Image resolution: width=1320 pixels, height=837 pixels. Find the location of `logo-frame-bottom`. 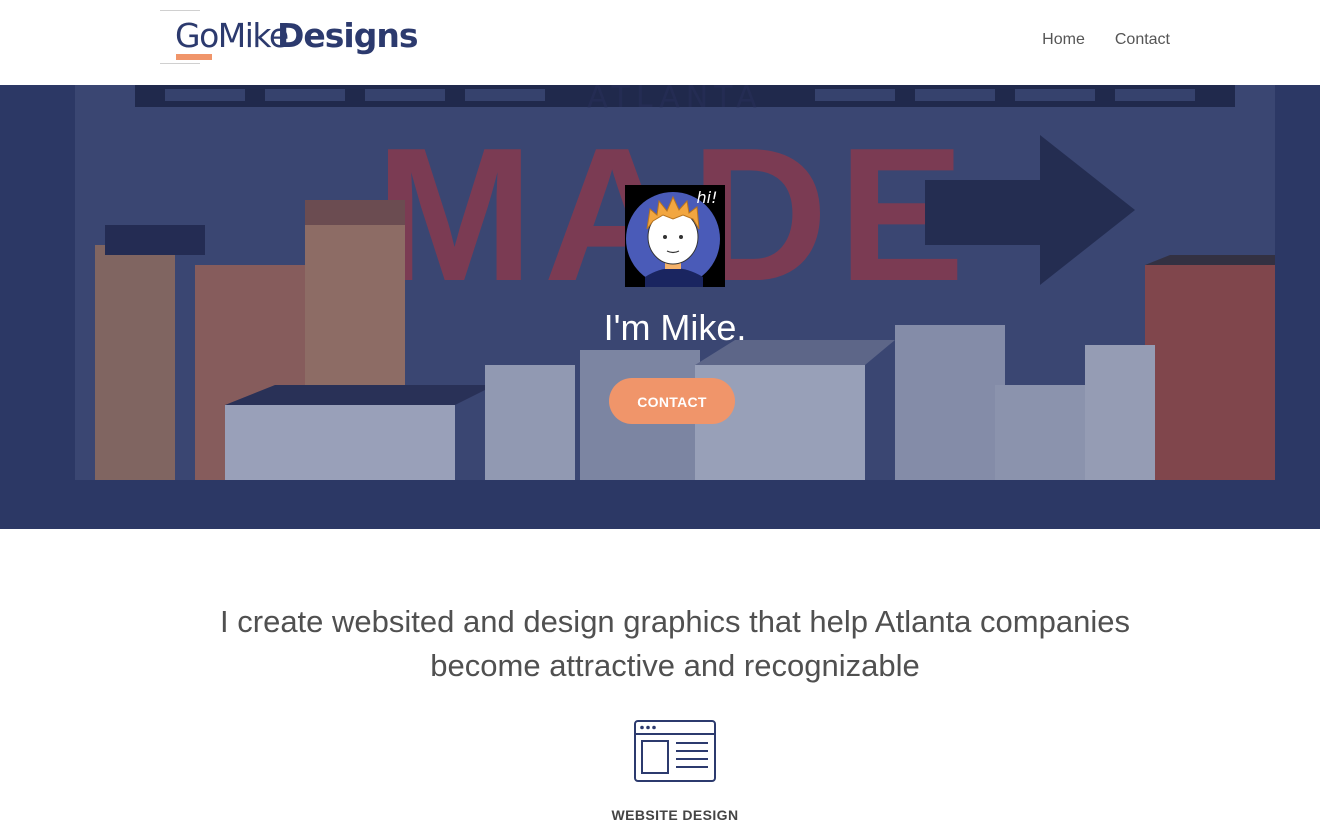

logo-frame-bottom is located at coordinates (180, 63).